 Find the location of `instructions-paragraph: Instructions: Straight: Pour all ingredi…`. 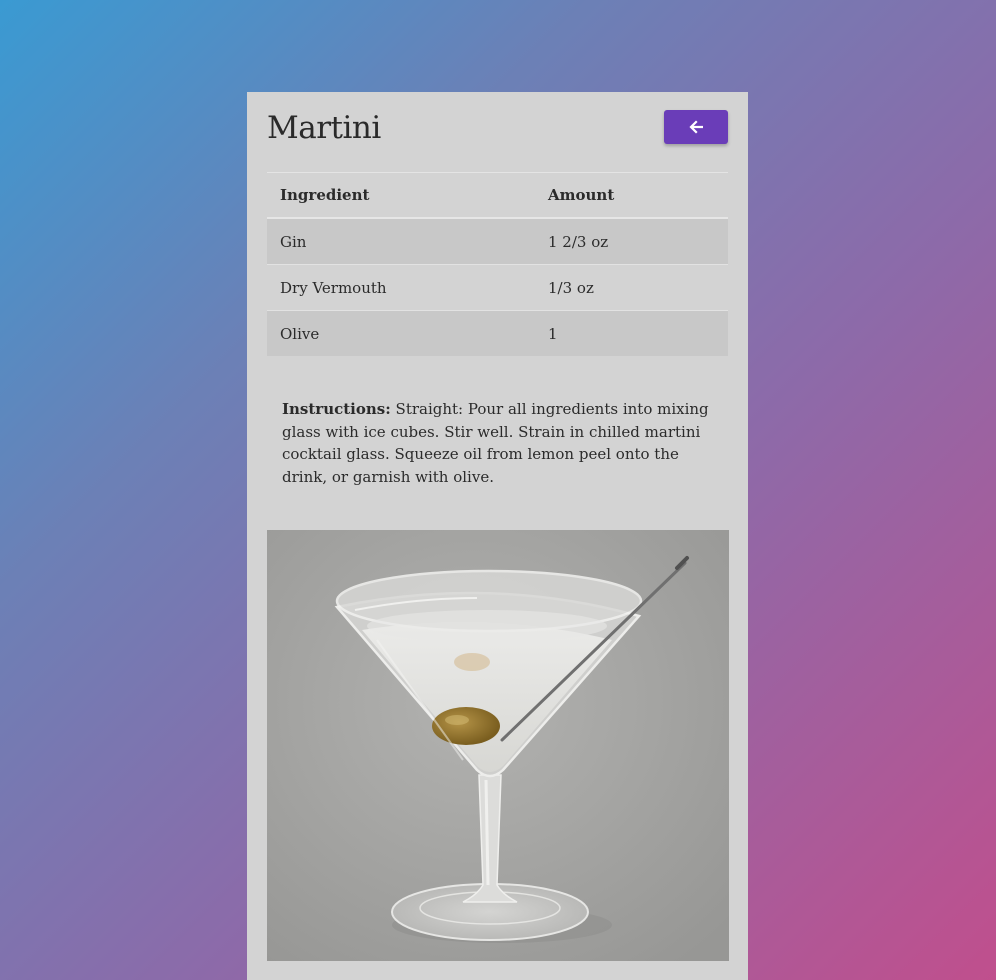

instructions-paragraph: Instructions: Straight: Pour all ingredi… is located at coordinates (499, 443).